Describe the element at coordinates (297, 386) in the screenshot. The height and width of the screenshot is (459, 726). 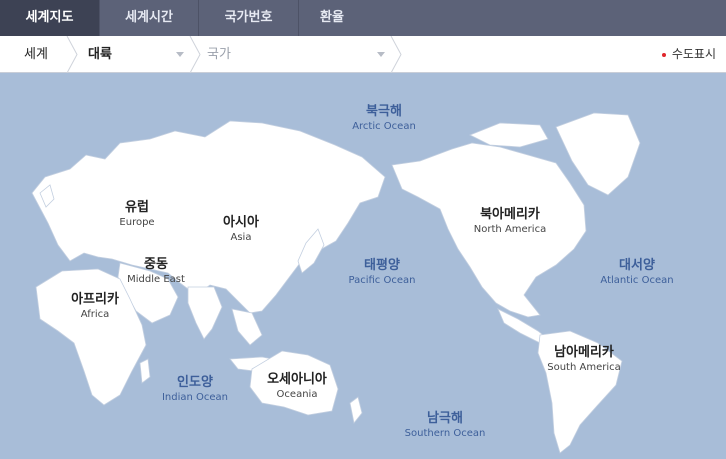
I see `continent-label-oceania: 오세아니아 Oceania` at that location.